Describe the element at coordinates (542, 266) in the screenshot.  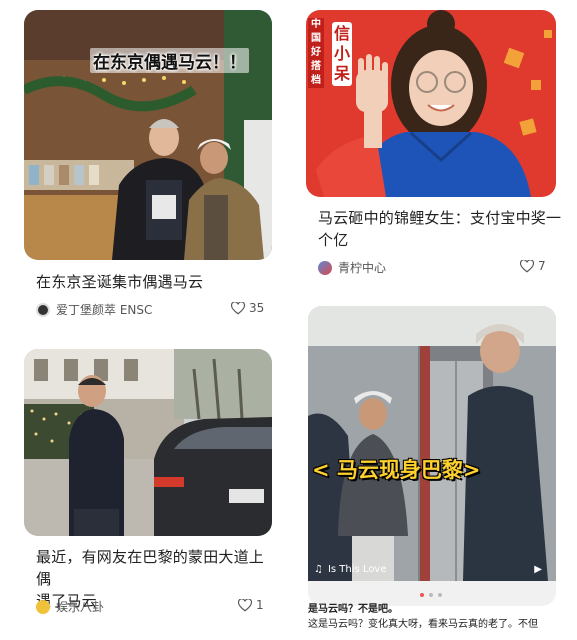
I see `like-count: 7` at that location.